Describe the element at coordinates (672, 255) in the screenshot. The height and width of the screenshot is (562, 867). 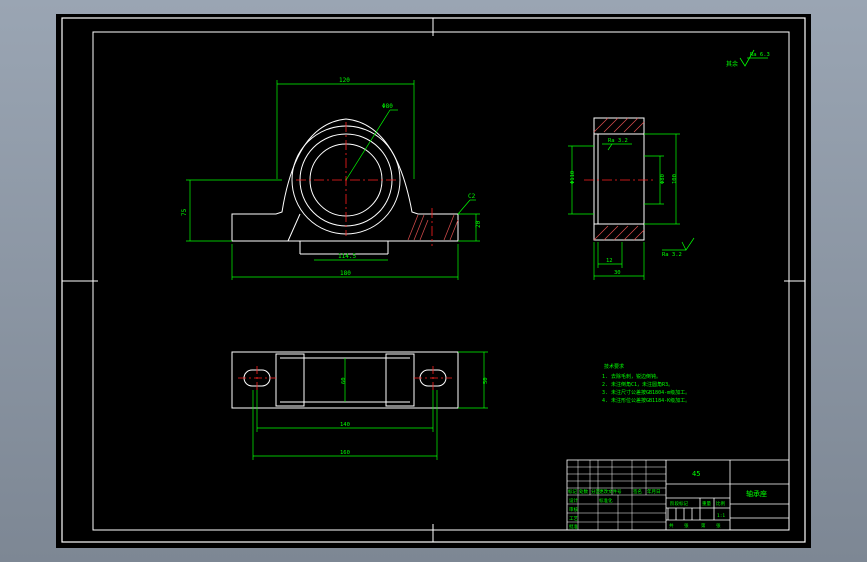
I see `side-roughness-bottom: Ra 3.2` at that location.